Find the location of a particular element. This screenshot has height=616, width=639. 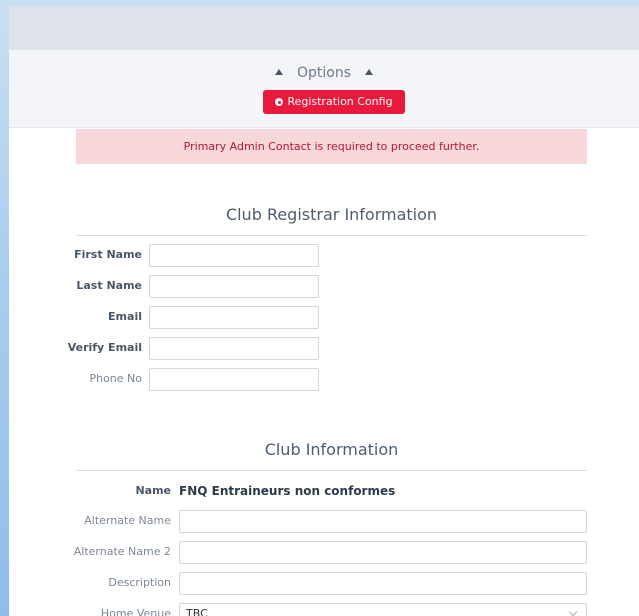

first-name-input is located at coordinates (234, 255).